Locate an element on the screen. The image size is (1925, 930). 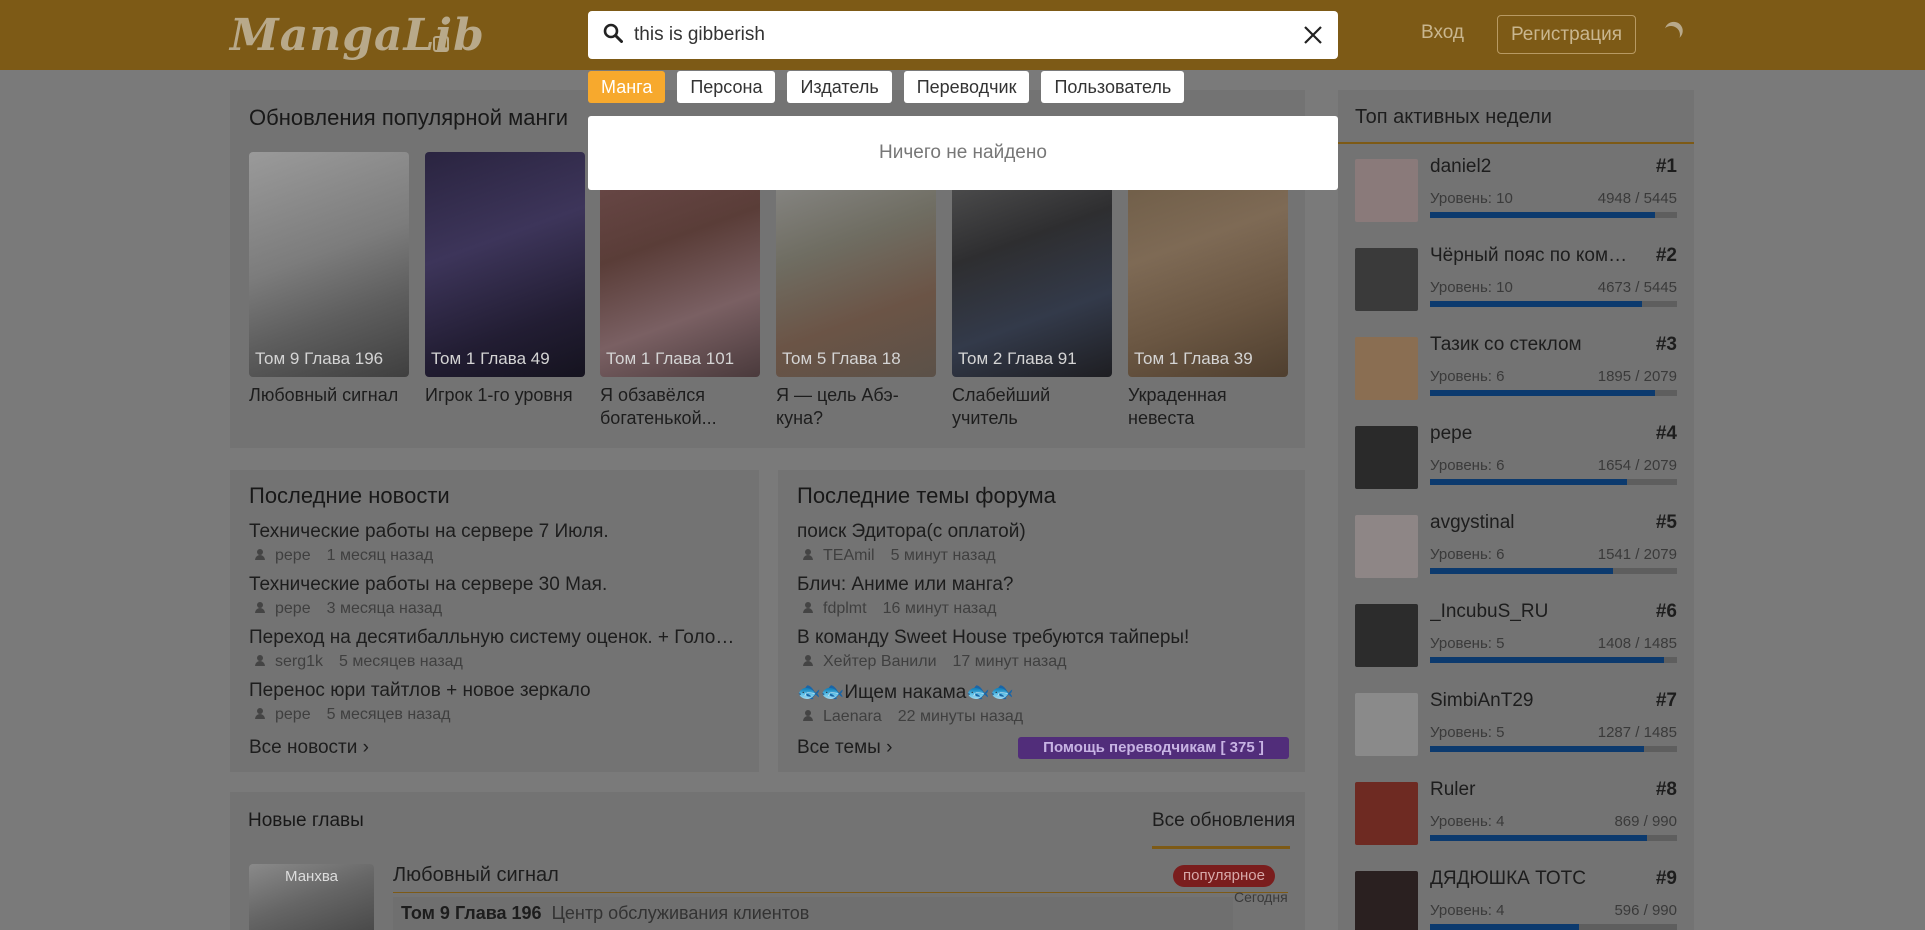
top-user-xp: 869 / 990 is located at coordinates (1645, 821).